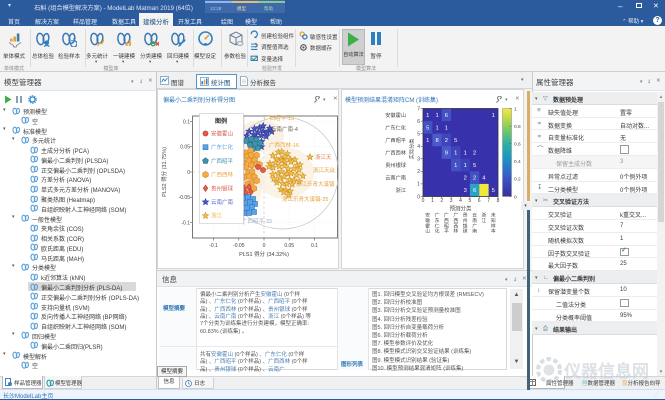 The height and width of the screenshot is (400, 665). Describe the element at coordinates (315, 184) in the screenshot. I see `svg-text: 浙江乐青大溪镇` at that location.